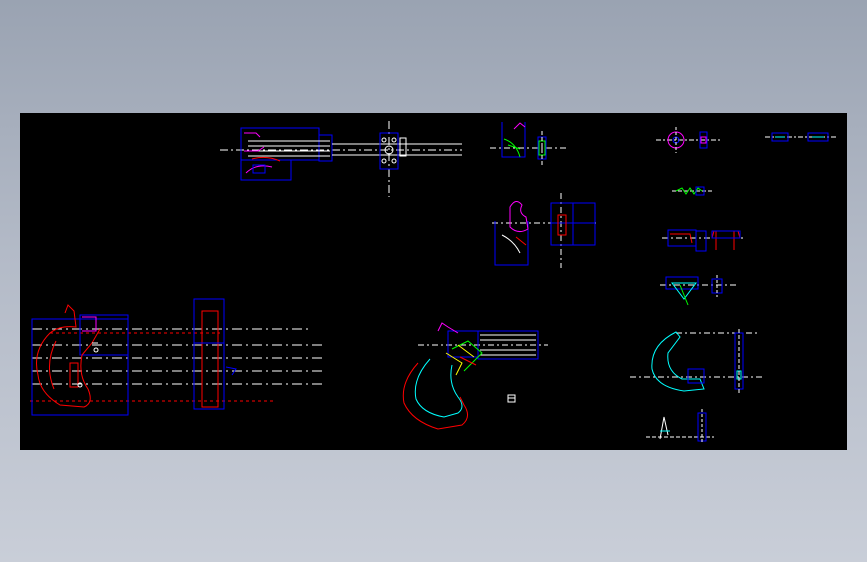  What do you see at coordinates (801, 137) in the screenshot?
I see `rod-detail` at bounding box center [801, 137].